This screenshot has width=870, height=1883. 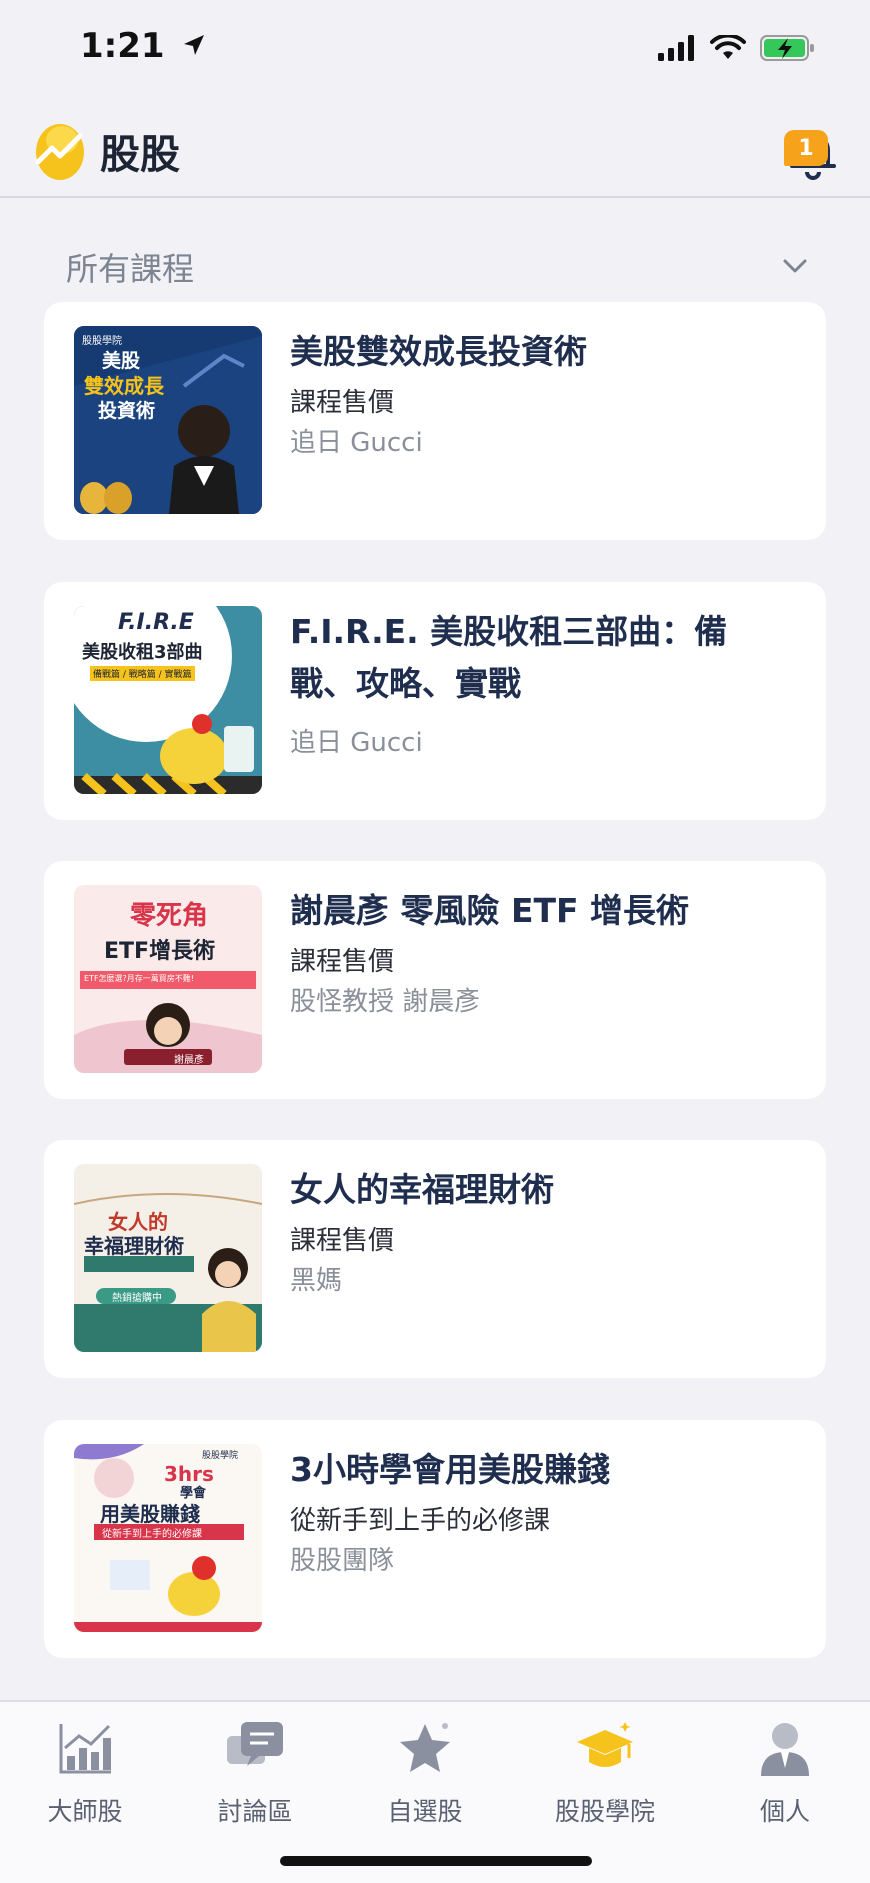 What do you see at coordinates (490, 910) in the screenshot?
I see `course-title: 謝晨彥 零風險 ETF 增長術` at bounding box center [490, 910].